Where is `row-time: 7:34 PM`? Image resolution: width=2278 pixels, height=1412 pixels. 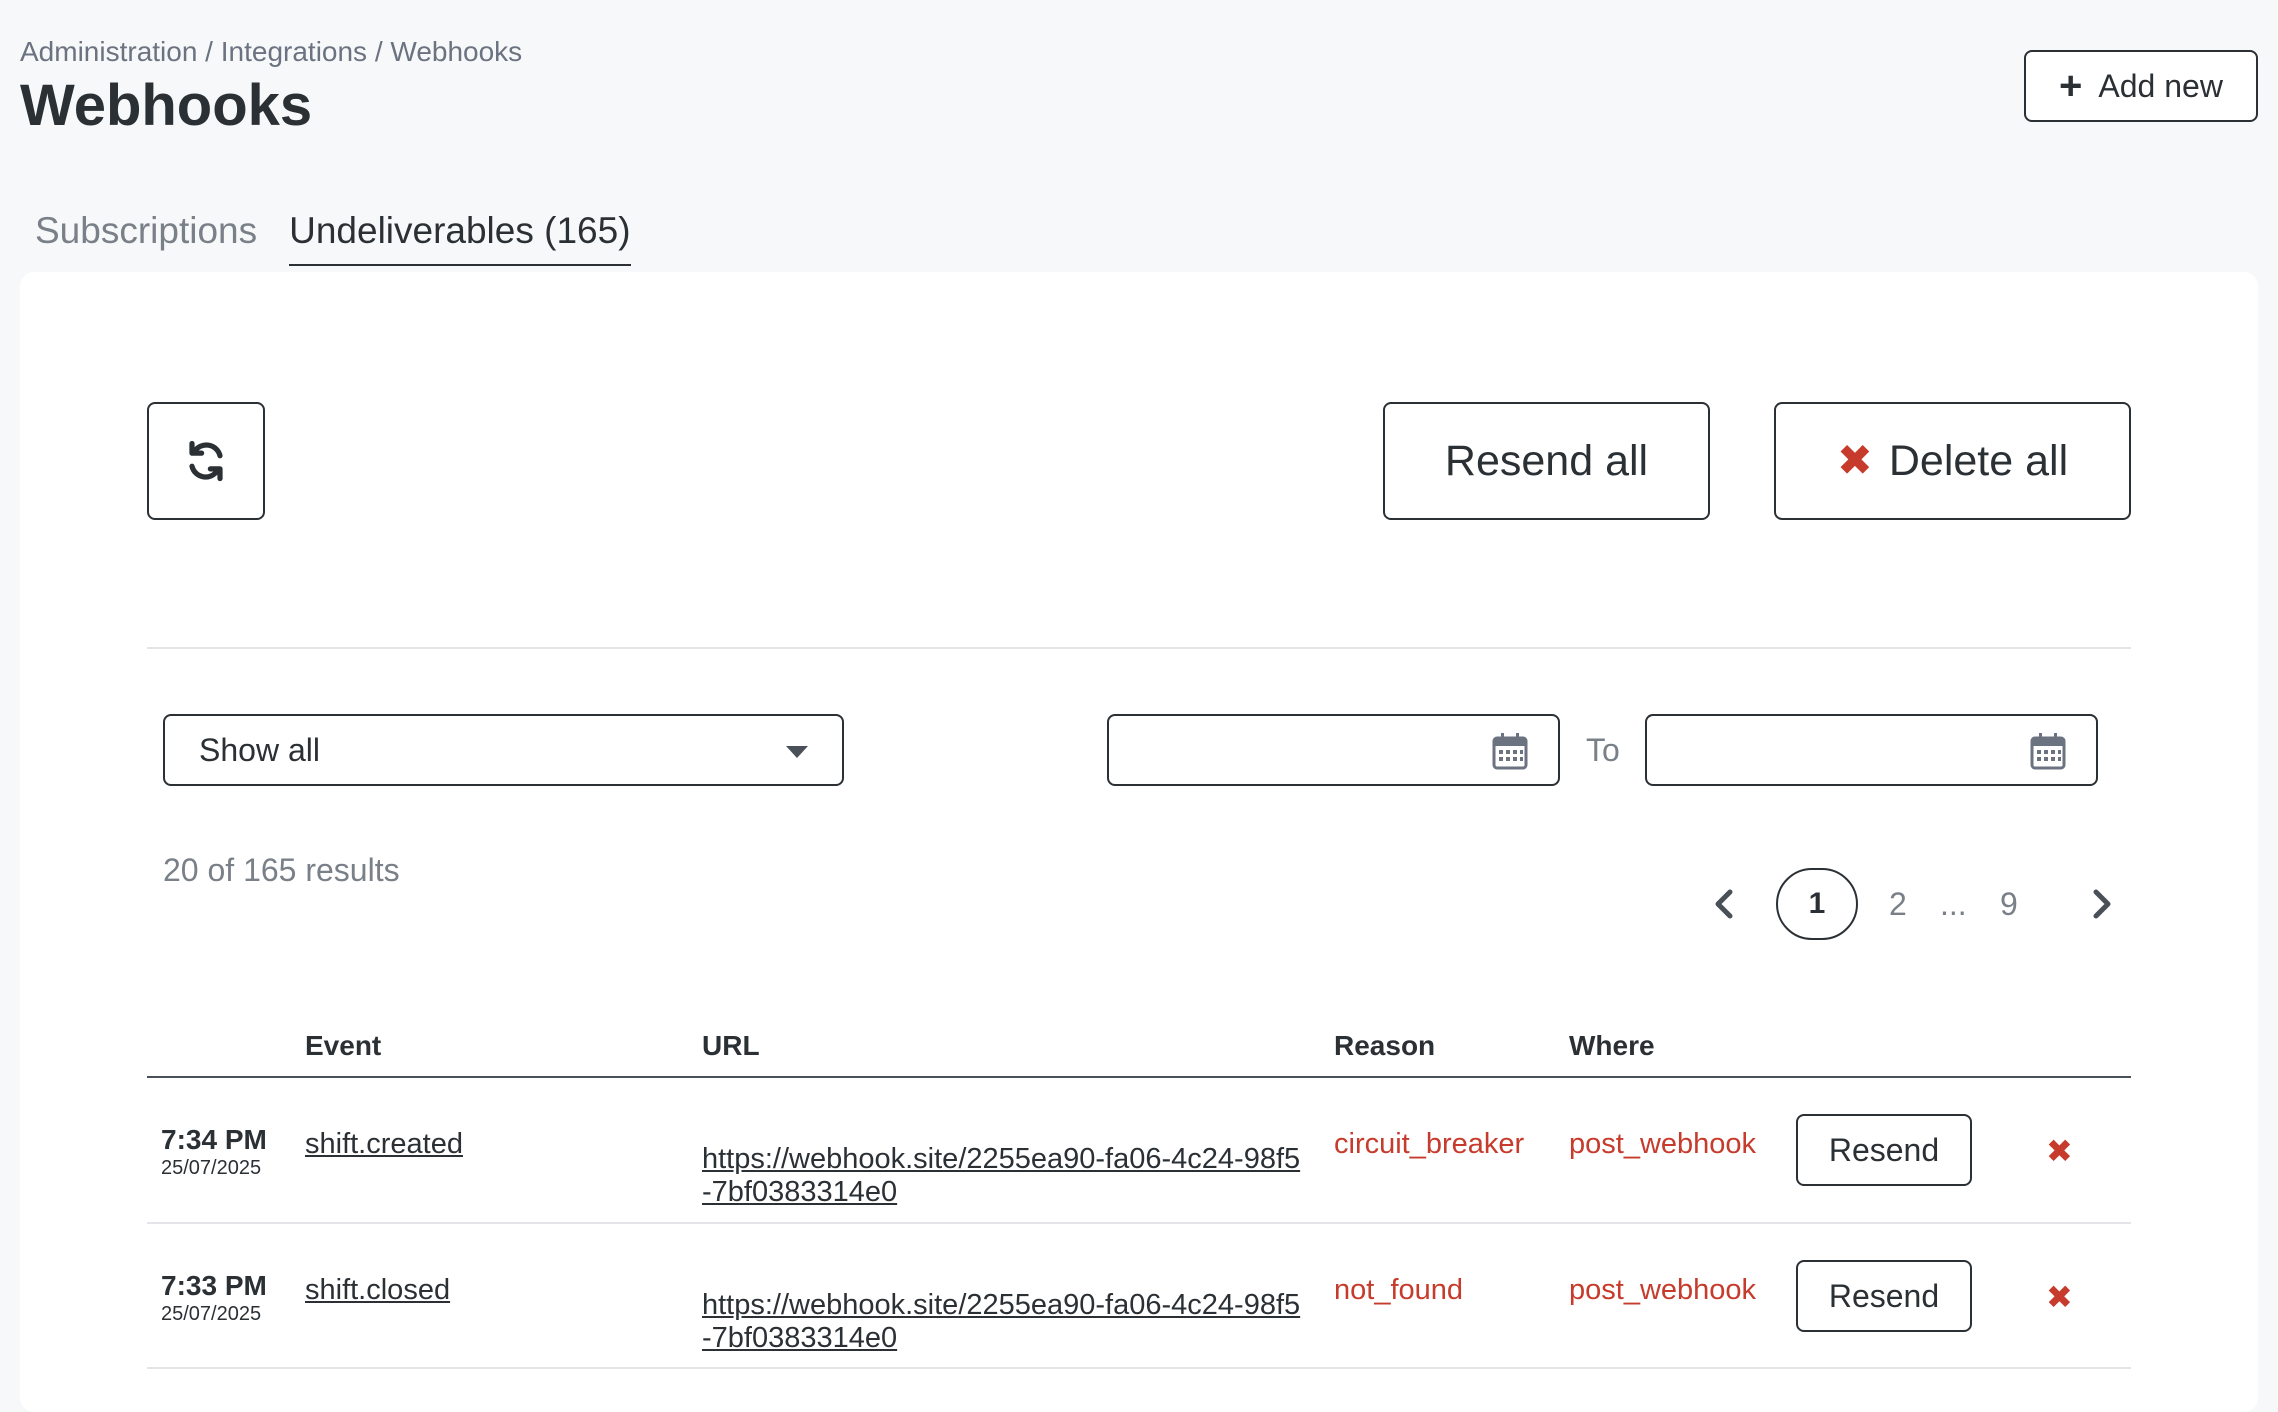
row-time: 7:34 PM is located at coordinates (214, 1139).